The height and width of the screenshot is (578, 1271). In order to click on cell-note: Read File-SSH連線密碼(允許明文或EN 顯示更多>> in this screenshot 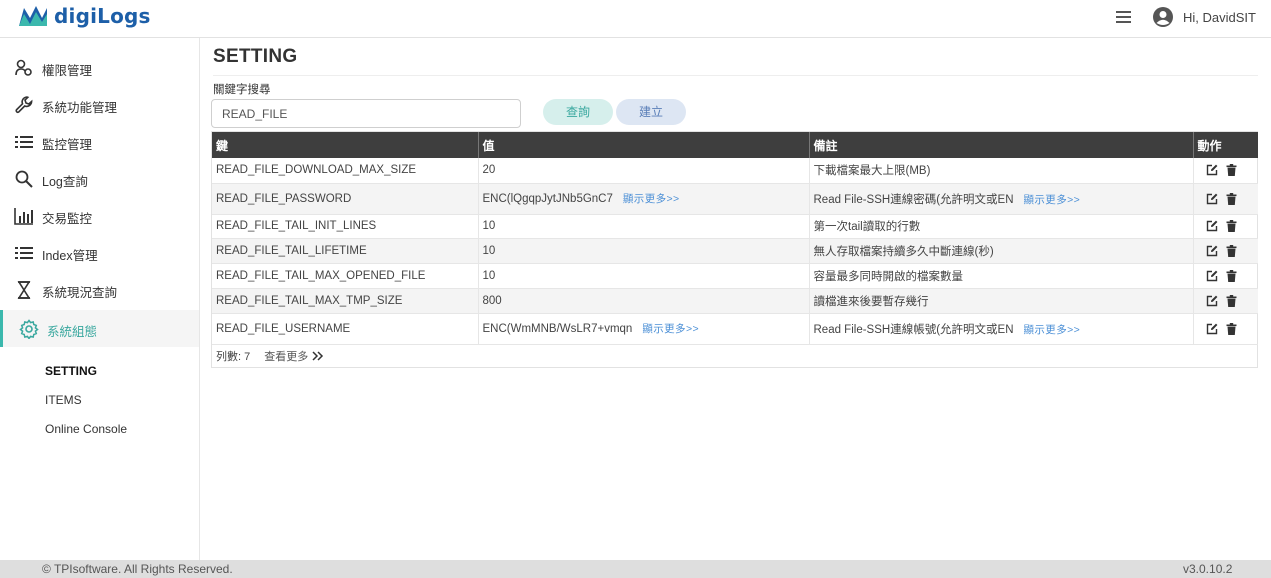, I will do `click(1001, 199)`.